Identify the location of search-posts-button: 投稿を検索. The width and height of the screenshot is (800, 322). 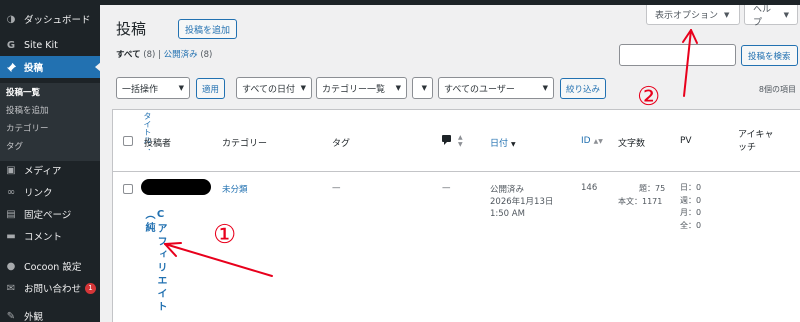
(769, 55).